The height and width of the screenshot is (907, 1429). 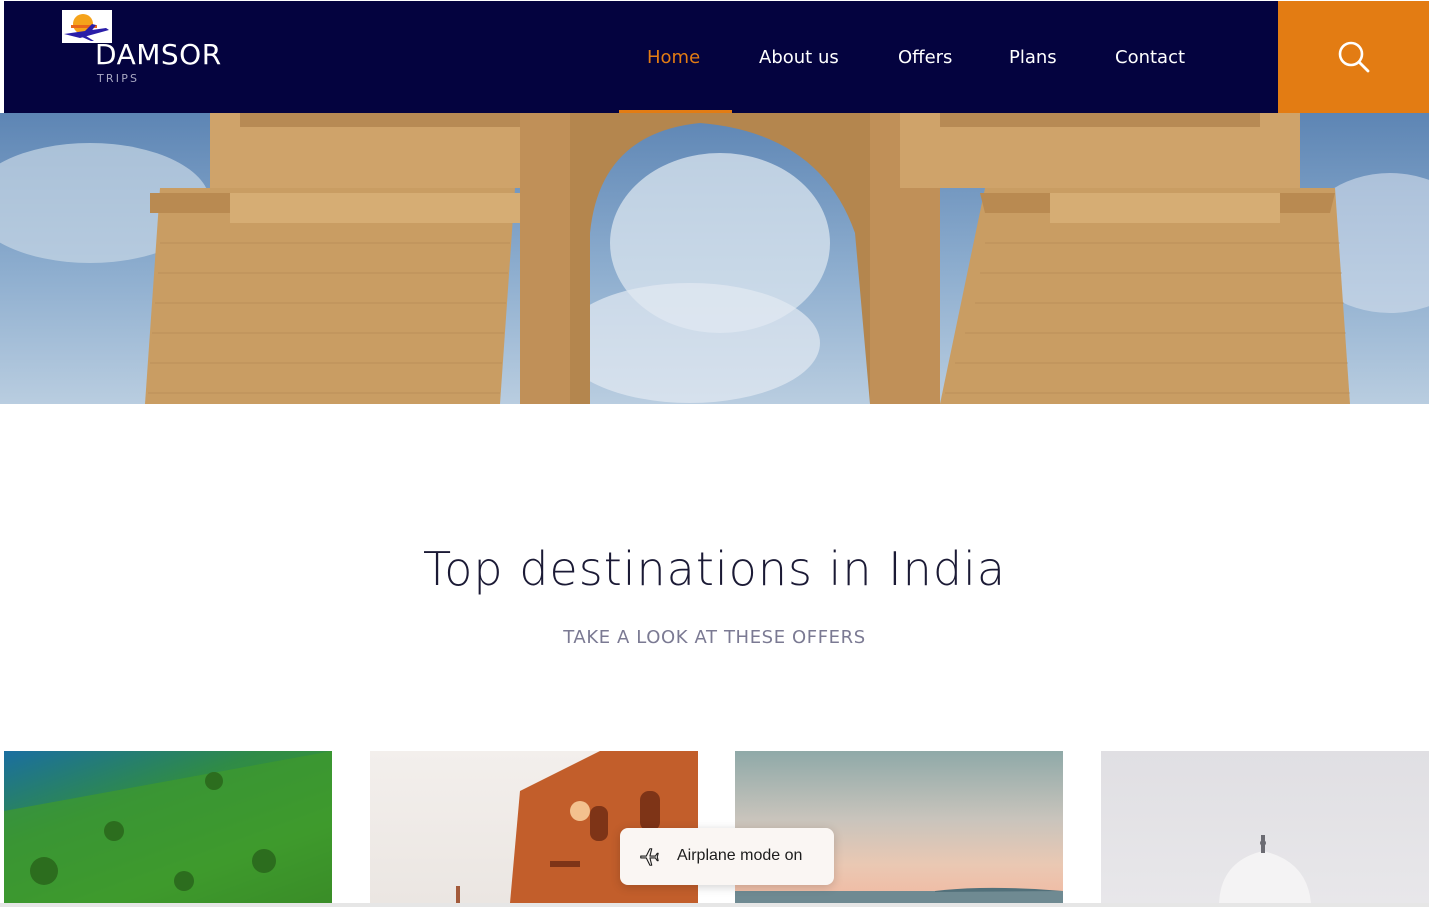 I want to click on airplane-mode-toast: Airplane mode on, so click(x=727, y=856).